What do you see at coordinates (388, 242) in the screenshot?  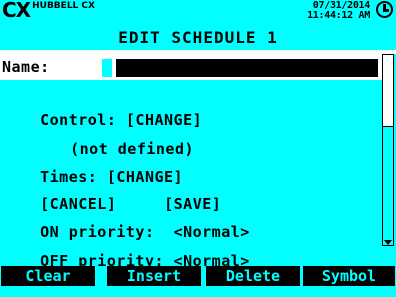 I see `scroll-down-arrow-icon` at bounding box center [388, 242].